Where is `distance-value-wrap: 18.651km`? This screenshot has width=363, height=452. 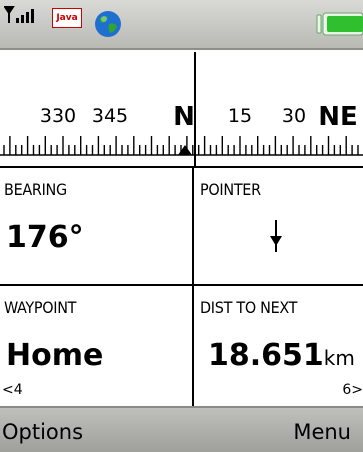
distance-value-wrap: 18.651km is located at coordinates (281, 355).